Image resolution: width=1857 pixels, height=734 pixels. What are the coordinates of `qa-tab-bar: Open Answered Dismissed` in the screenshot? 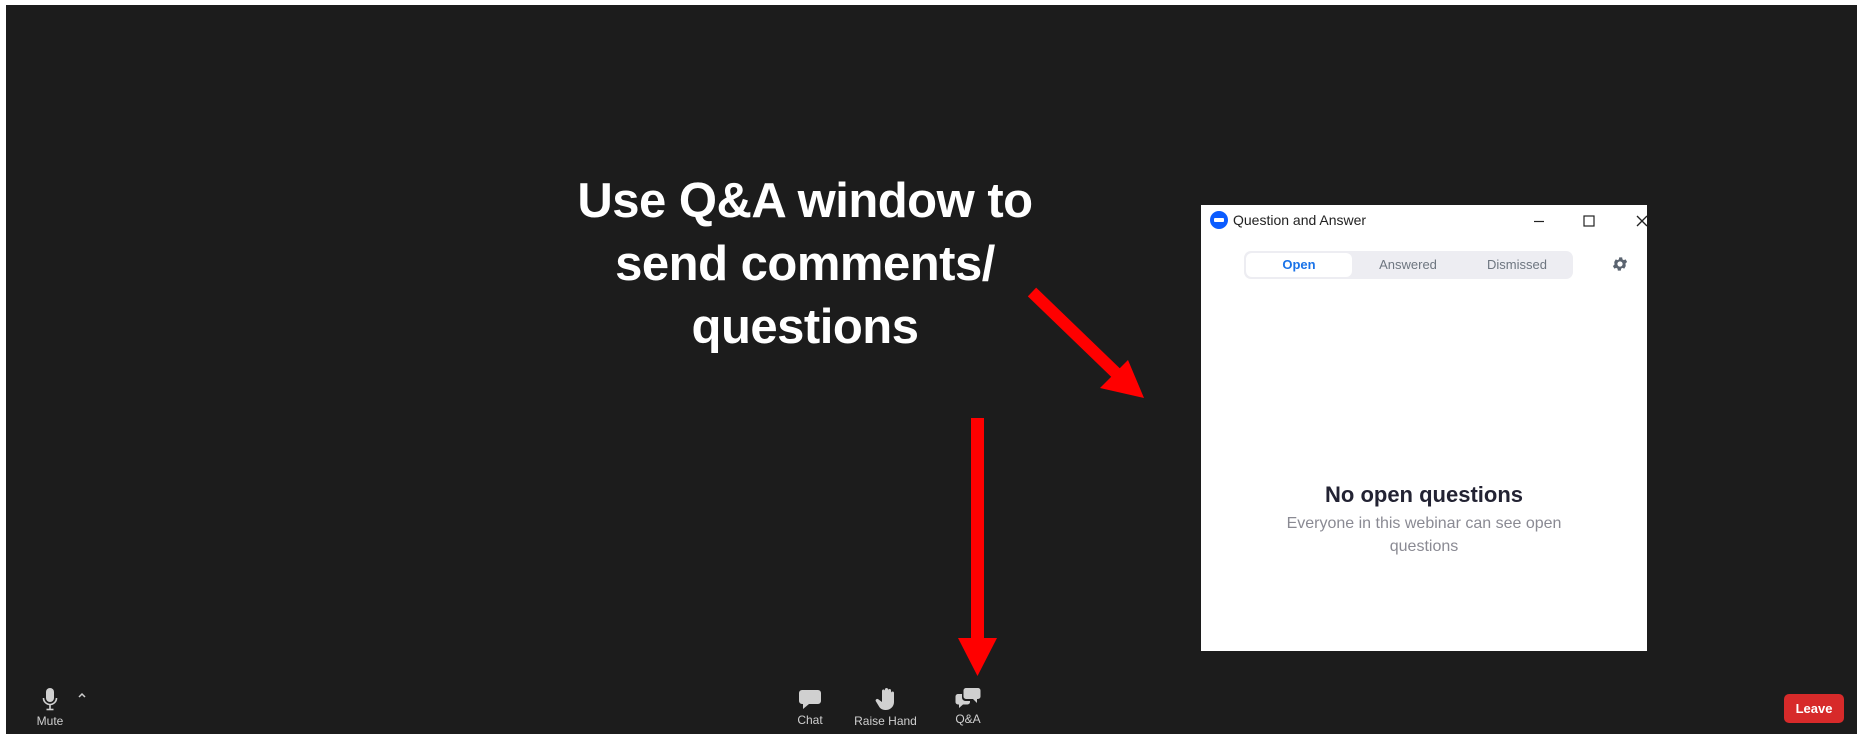 It's located at (1408, 265).